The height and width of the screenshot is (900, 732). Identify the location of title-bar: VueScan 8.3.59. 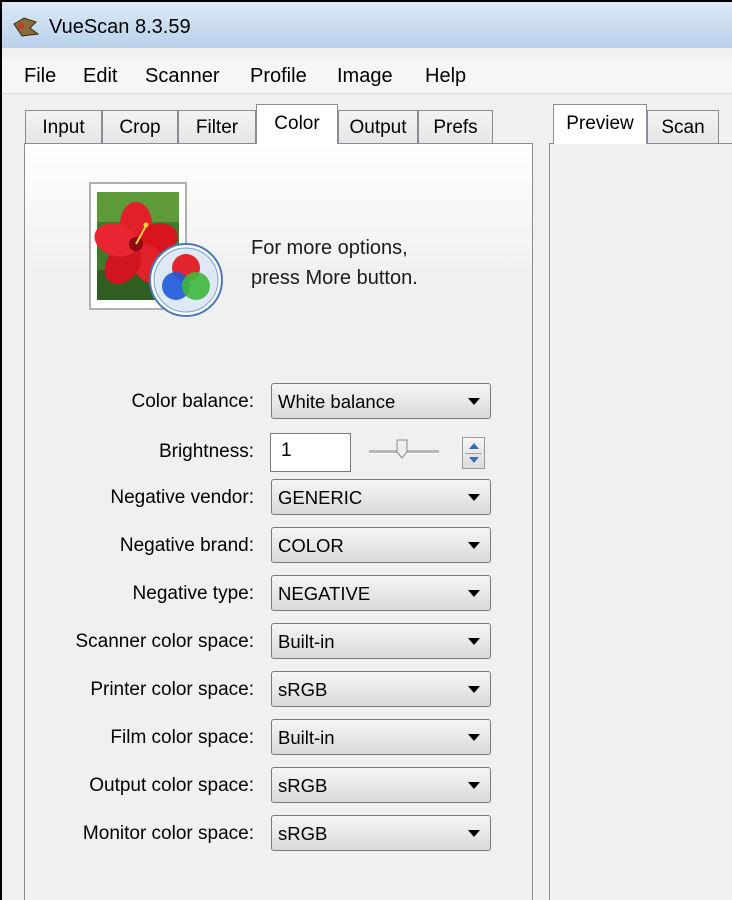
(367, 25).